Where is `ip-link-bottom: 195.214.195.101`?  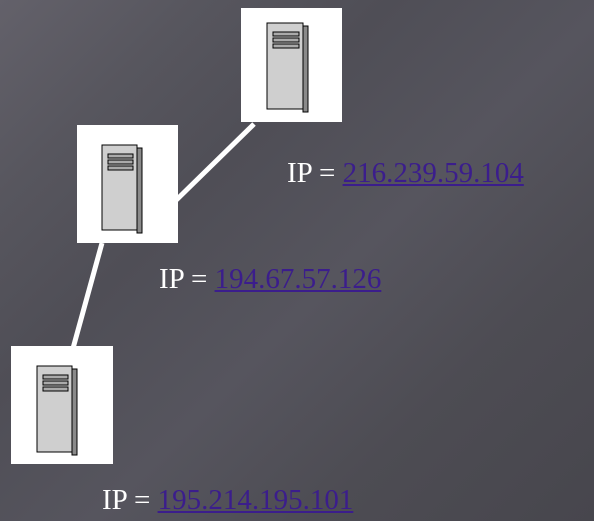
ip-link-bottom: 195.214.195.101 is located at coordinates (256, 500).